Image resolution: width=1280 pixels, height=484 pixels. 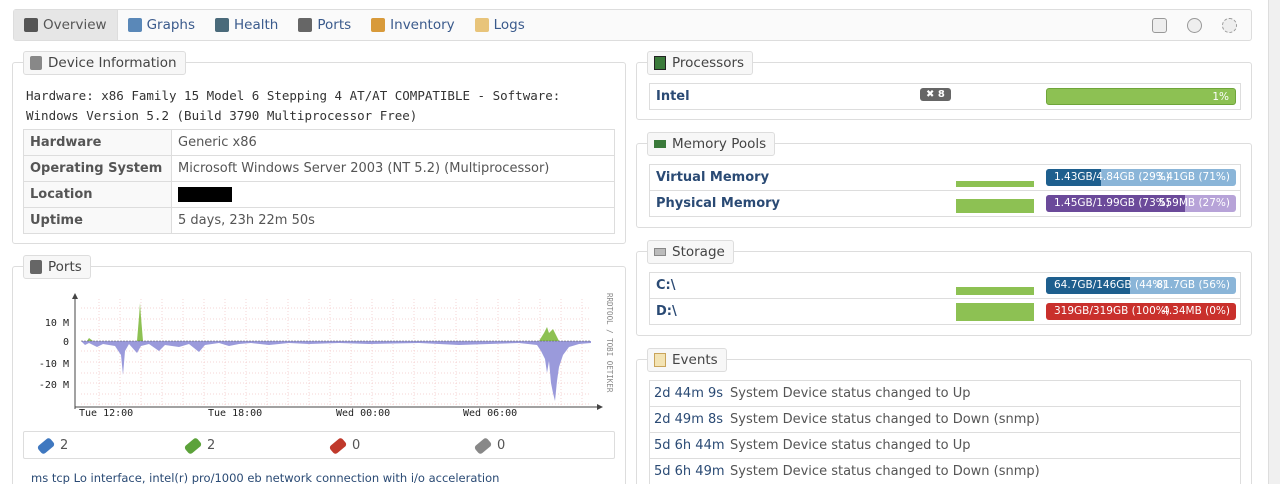 What do you see at coordinates (689, 419) in the screenshot?
I see `event-time: 2d 49m 8s` at bounding box center [689, 419].